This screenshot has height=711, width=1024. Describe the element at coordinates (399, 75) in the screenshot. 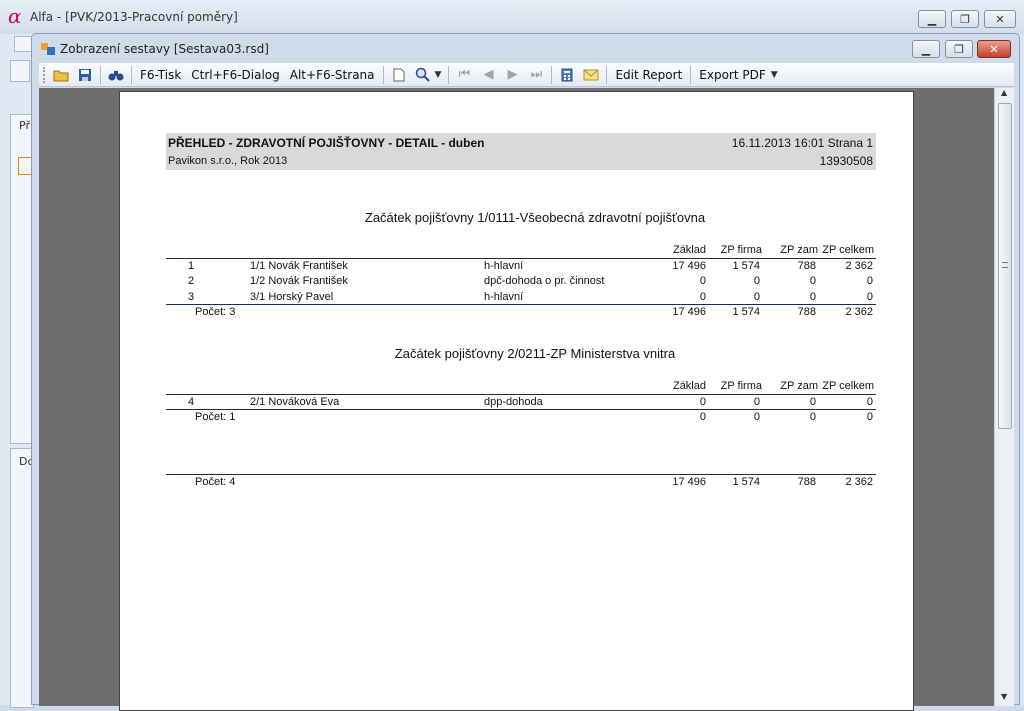

I see `page-setup-icon` at that location.